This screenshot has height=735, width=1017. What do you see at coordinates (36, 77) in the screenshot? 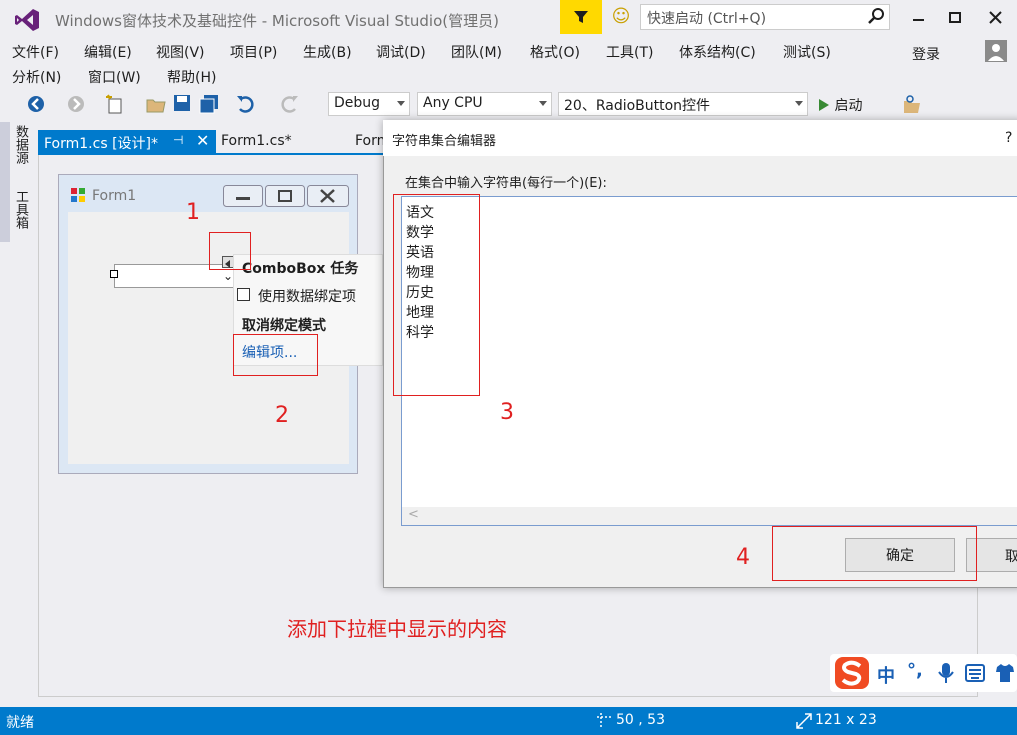
I see `menu-analyze: 分析(N)` at bounding box center [36, 77].